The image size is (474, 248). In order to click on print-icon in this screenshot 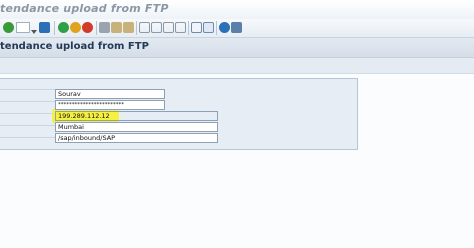, I will do `click(104, 27)`.